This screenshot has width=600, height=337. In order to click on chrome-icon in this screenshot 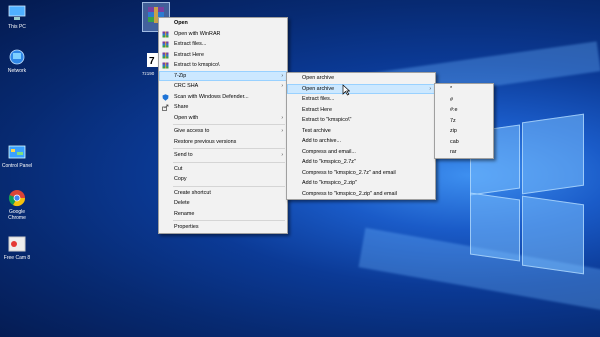, I will do `click(17, 198)`.